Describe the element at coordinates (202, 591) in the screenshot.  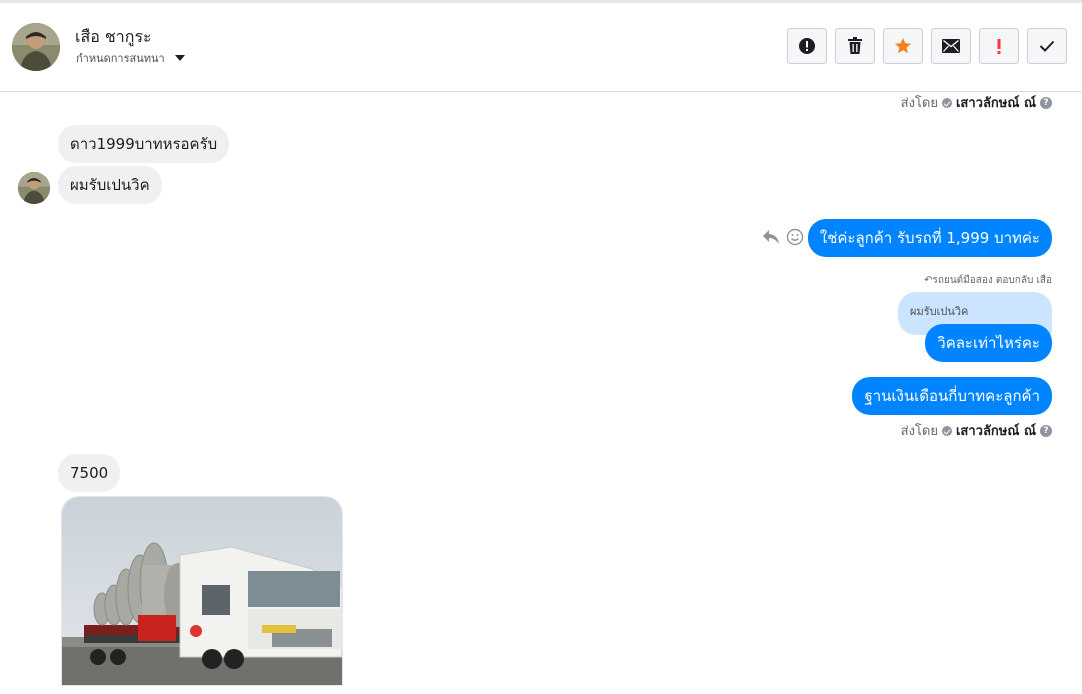
I see `image-attachment` at that location.